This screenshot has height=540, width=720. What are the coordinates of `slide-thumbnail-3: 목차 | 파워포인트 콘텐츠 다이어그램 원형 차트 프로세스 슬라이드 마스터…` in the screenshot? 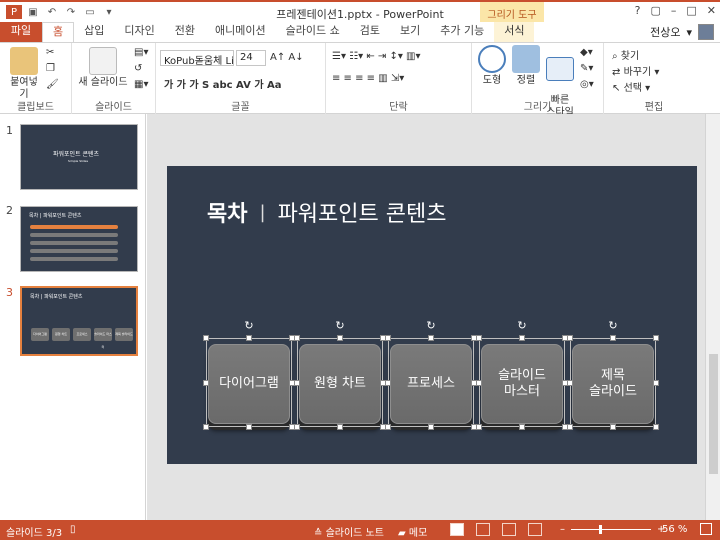 It's located at (79, 321).